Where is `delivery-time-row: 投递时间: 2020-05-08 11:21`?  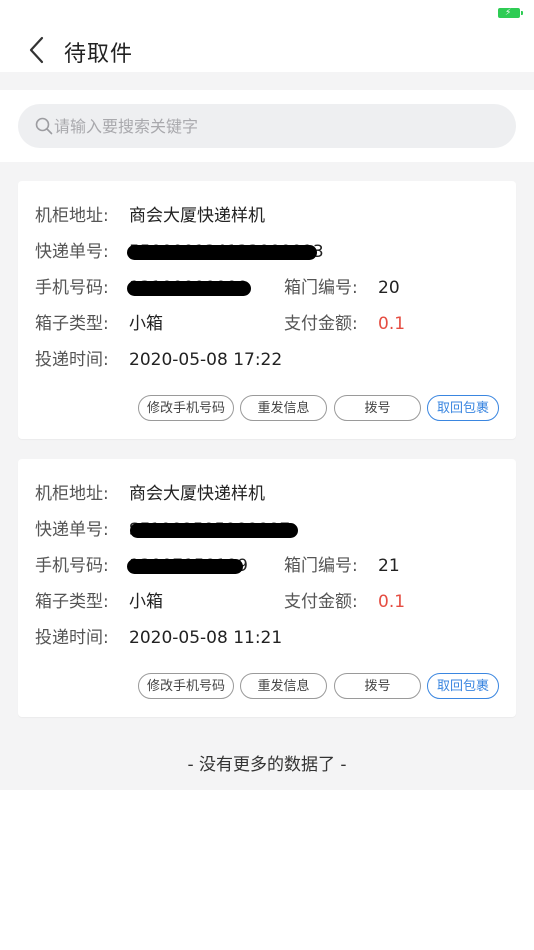 delivery-time-row: 投递时间: 2020-05-08 11:21 is located at coordinates (275, 638).